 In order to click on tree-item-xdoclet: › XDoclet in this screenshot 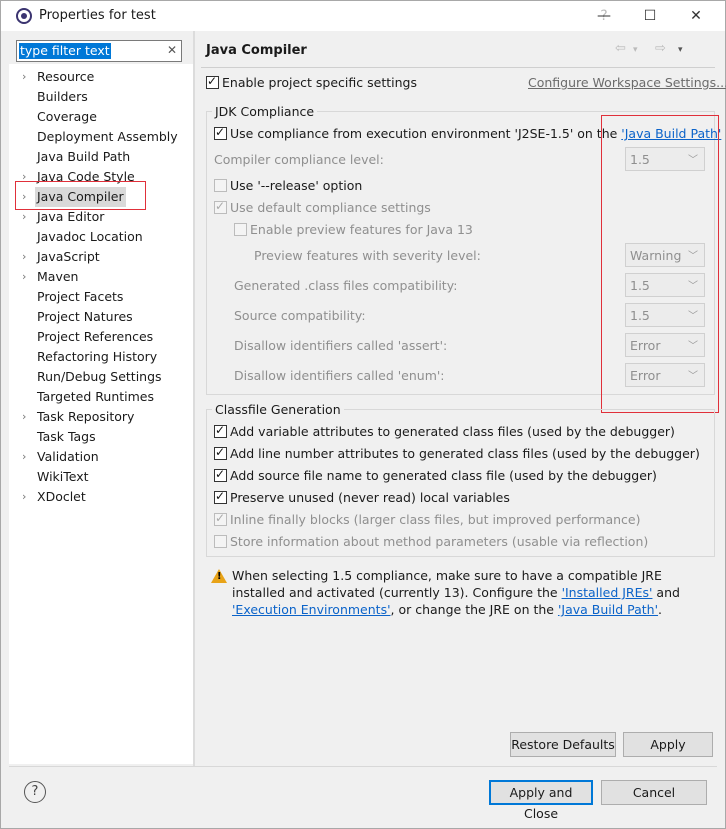, I will do `click(101, 497)`.